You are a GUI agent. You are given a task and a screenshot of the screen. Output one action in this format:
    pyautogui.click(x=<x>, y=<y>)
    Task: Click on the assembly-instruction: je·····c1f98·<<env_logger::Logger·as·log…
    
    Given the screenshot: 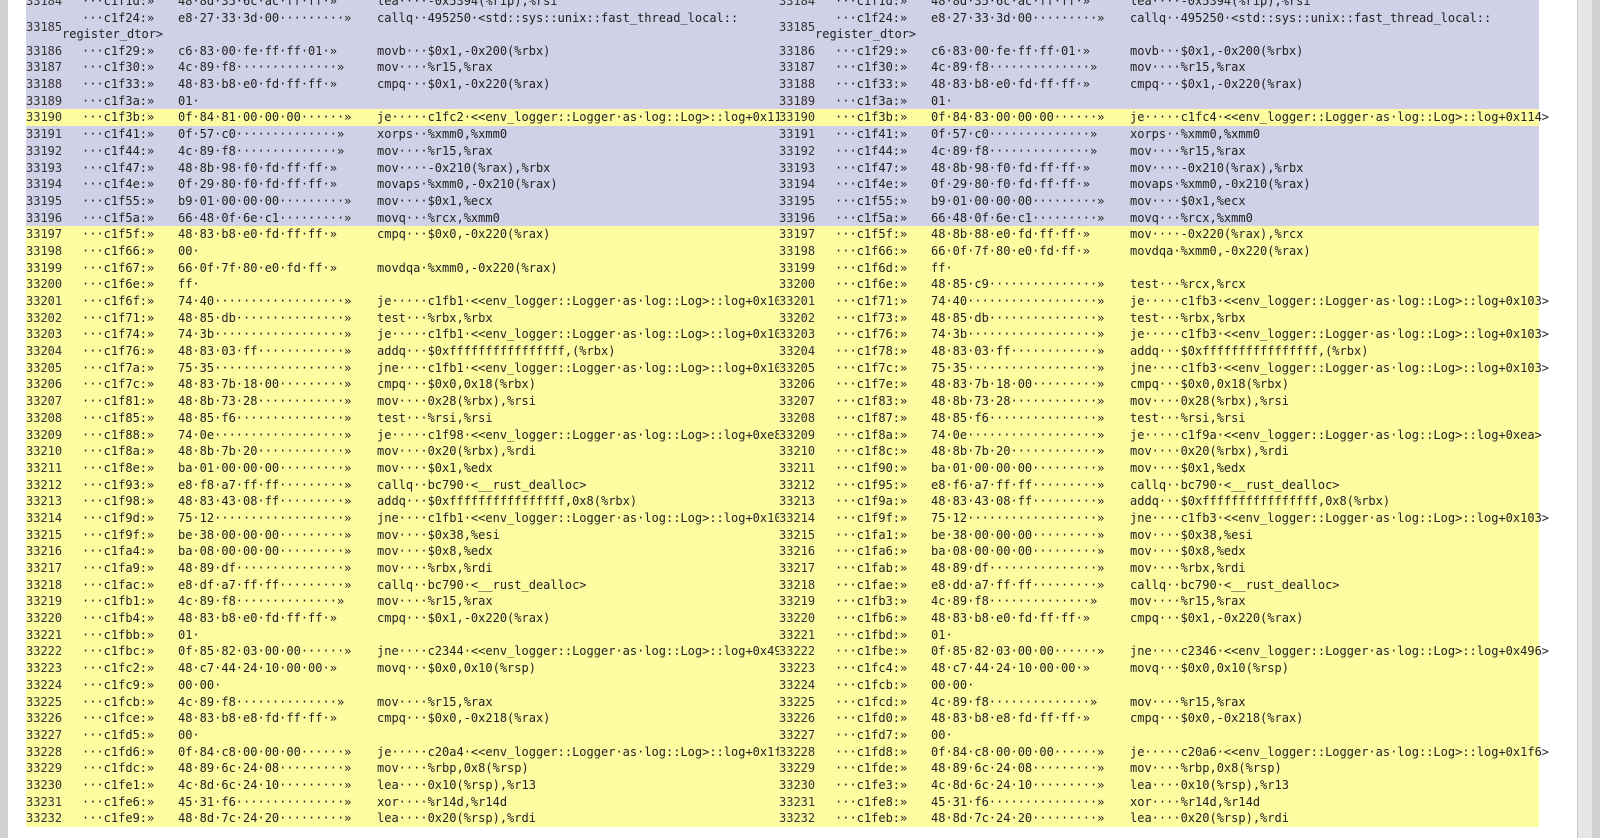 What is the action you would take?
    pyautogui.click(x=583, y=434)
    